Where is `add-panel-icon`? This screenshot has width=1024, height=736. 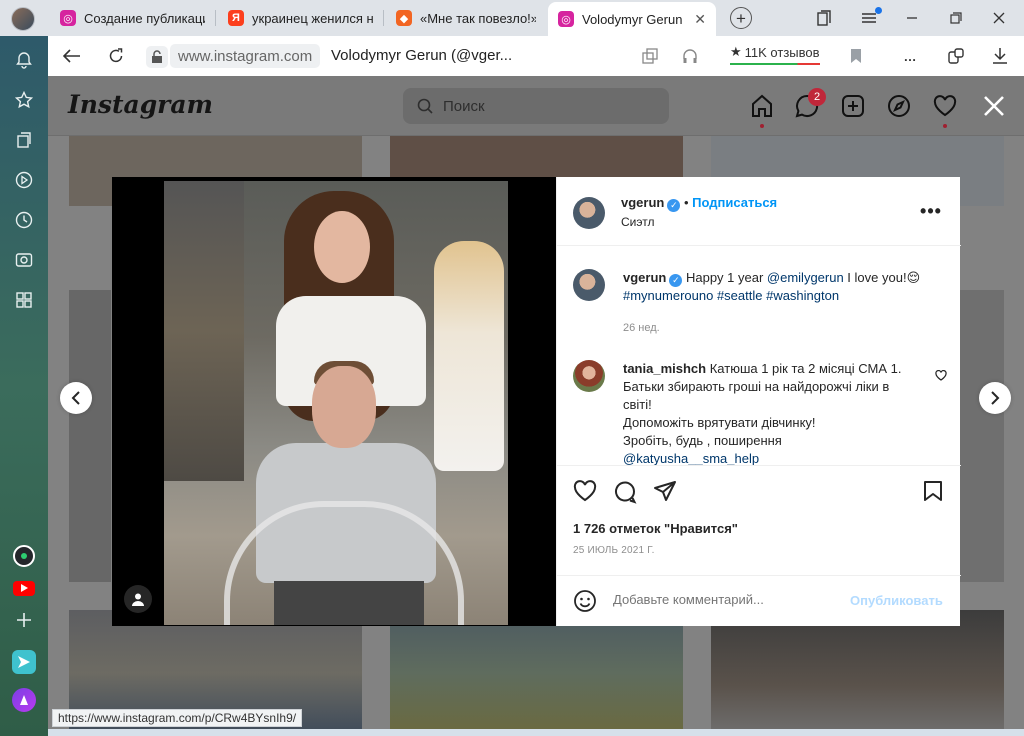
add-panel-icon is located at coordinates (24, 620).